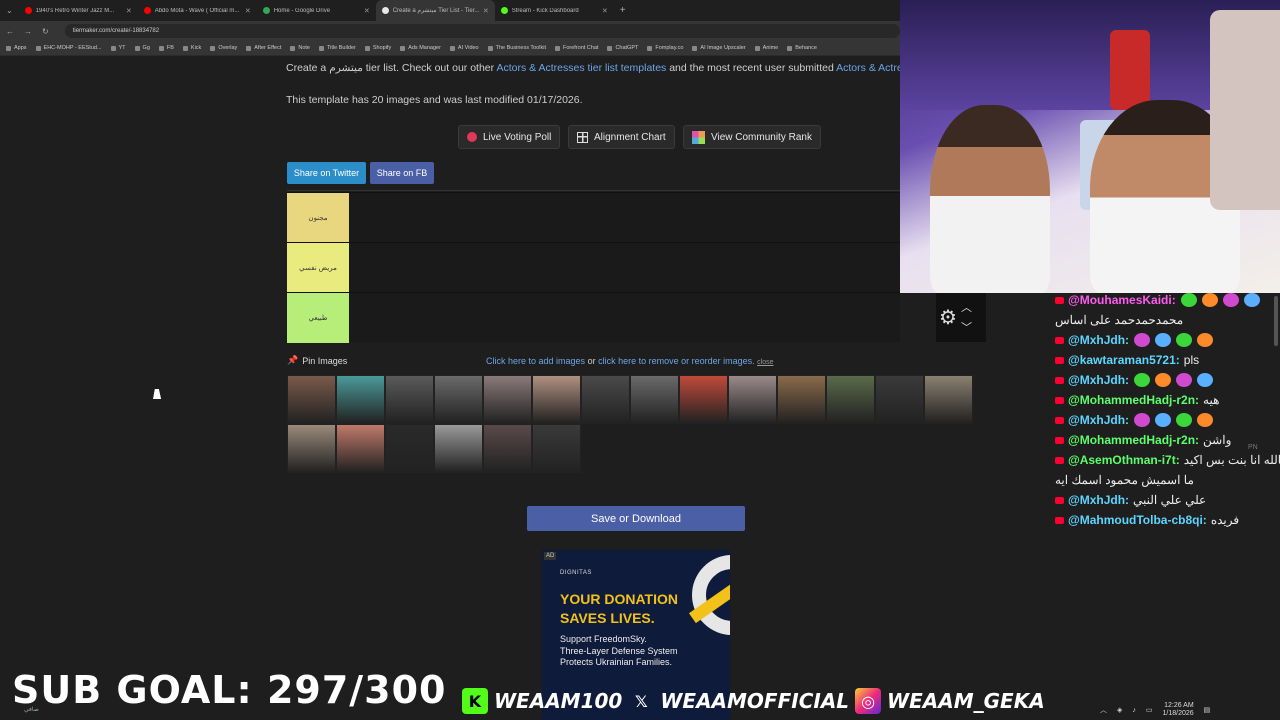 Image resolution: width=1280 pixels, height=720 pixels. What do you see at coordinates (966, 307) in the screenshot?
I see `chevron-up-icon: ︿` at bounding box center [966, 307].